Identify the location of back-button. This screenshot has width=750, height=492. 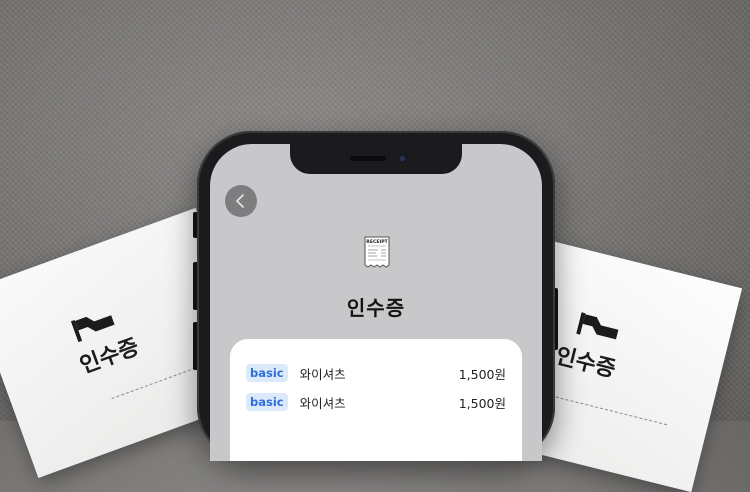
(241, 201).